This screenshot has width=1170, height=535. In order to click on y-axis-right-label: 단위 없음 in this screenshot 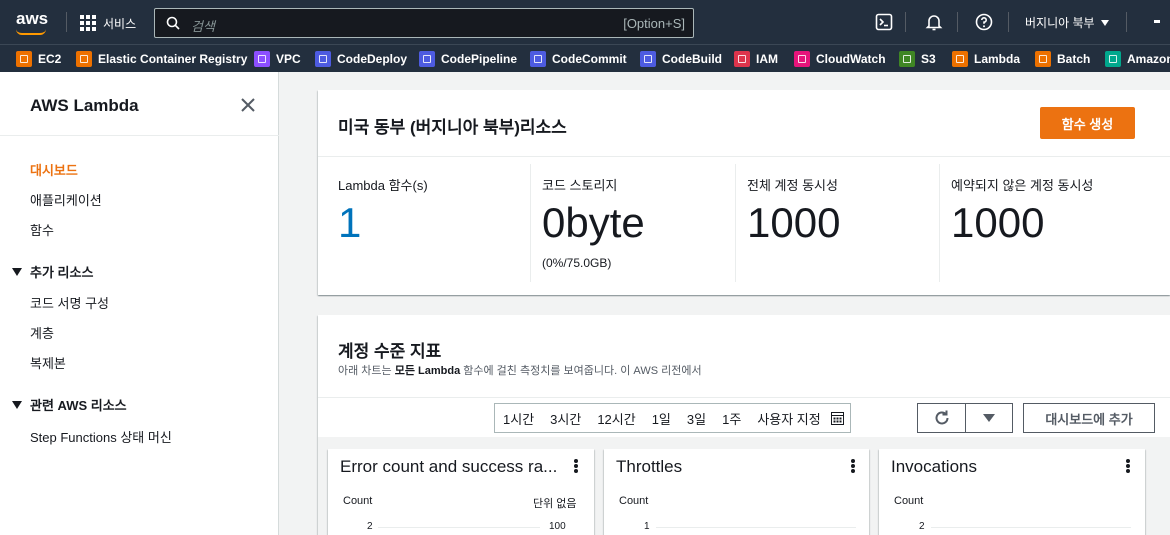, I will do `click(555, 504)`.